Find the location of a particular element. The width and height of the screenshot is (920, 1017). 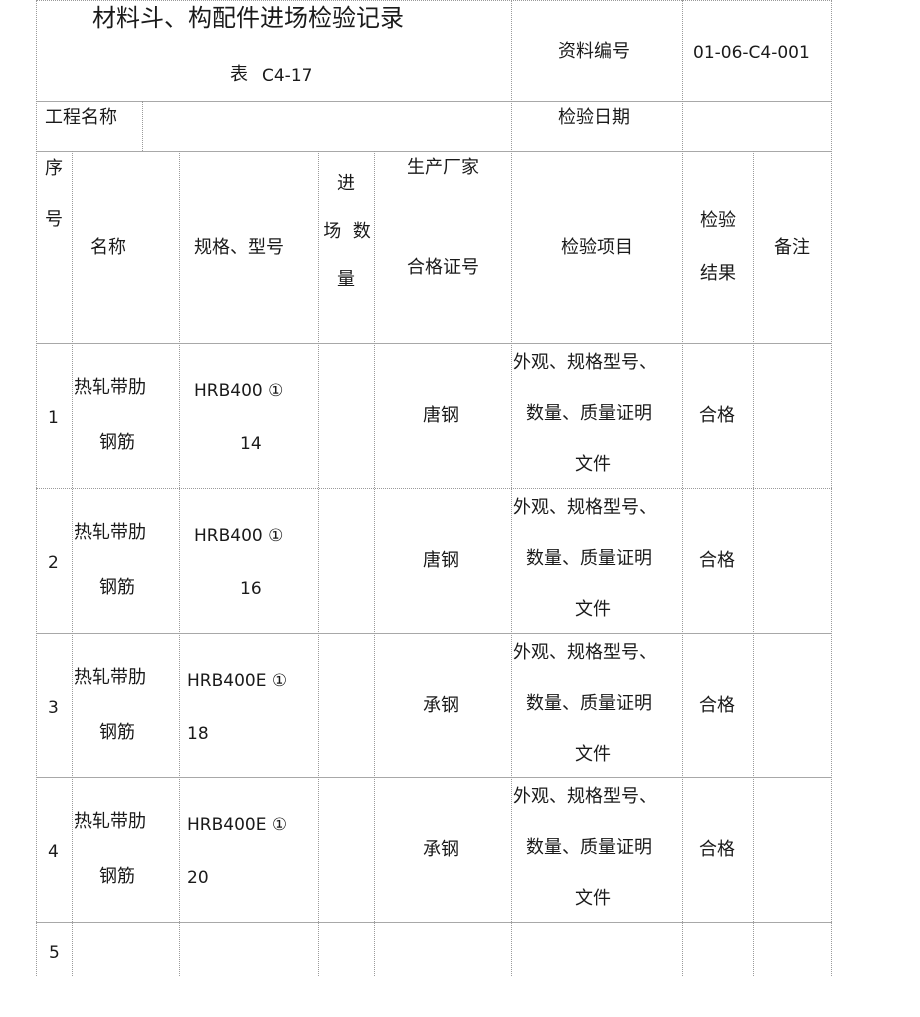

date-value is located at coordinates (757, 126).